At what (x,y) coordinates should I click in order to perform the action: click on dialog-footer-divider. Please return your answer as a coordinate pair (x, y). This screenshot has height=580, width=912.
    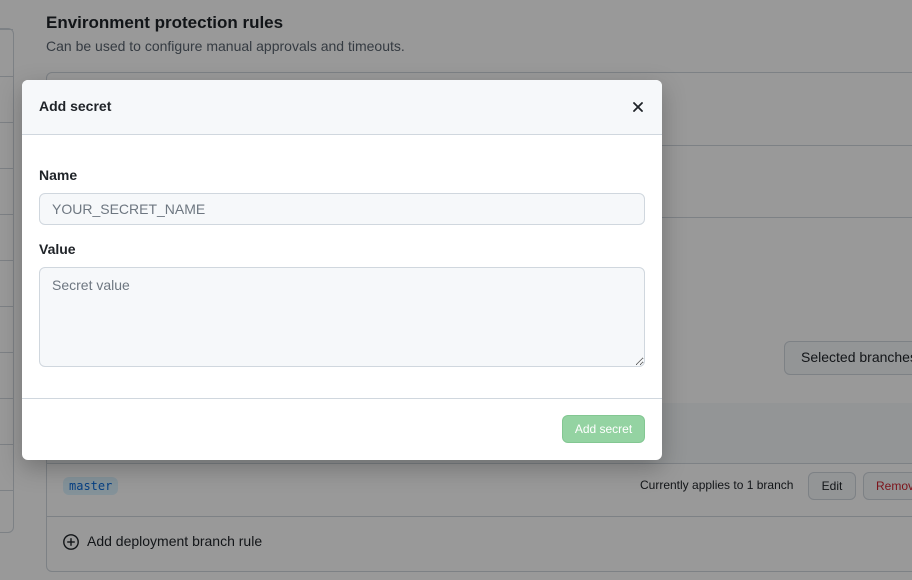
    Looking at the image, I should click on (342, 398).